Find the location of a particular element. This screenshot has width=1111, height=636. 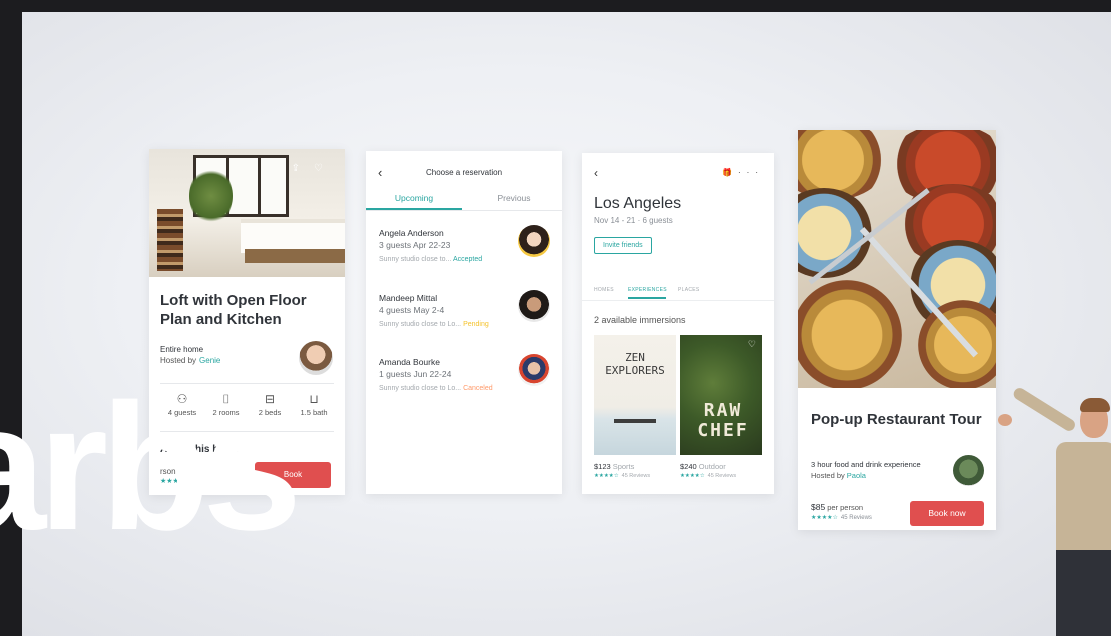

reservations-title: Choose a reservation is located at coordinates (464, 172).